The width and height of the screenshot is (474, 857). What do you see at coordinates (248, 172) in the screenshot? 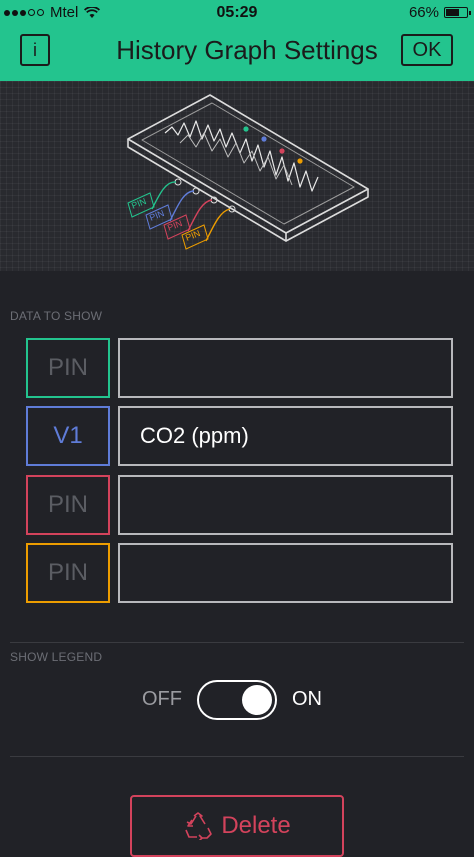
I see `device-graph-illustration: PIN PIN PIN PIN` at bounding box center [248, 172].